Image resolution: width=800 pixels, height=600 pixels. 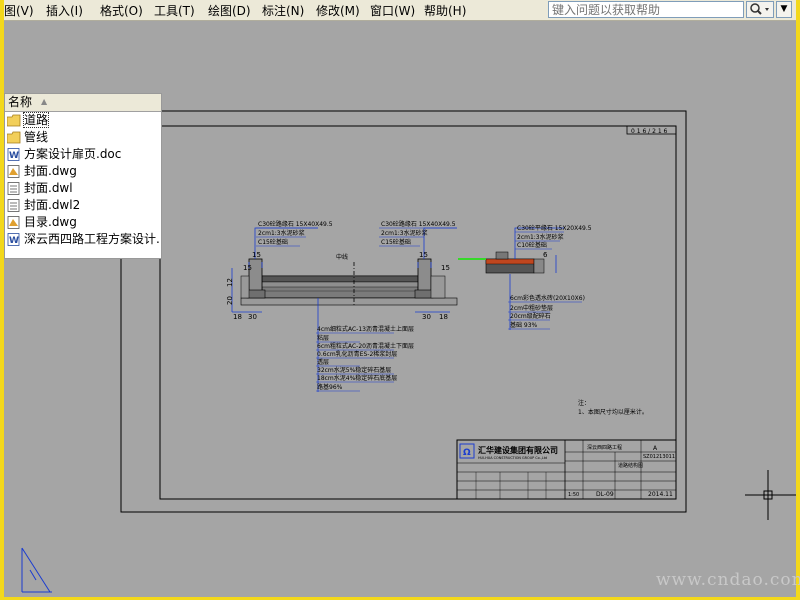 I want to click on column-header-name: 名称 ▲, so click(x=83, y=103).